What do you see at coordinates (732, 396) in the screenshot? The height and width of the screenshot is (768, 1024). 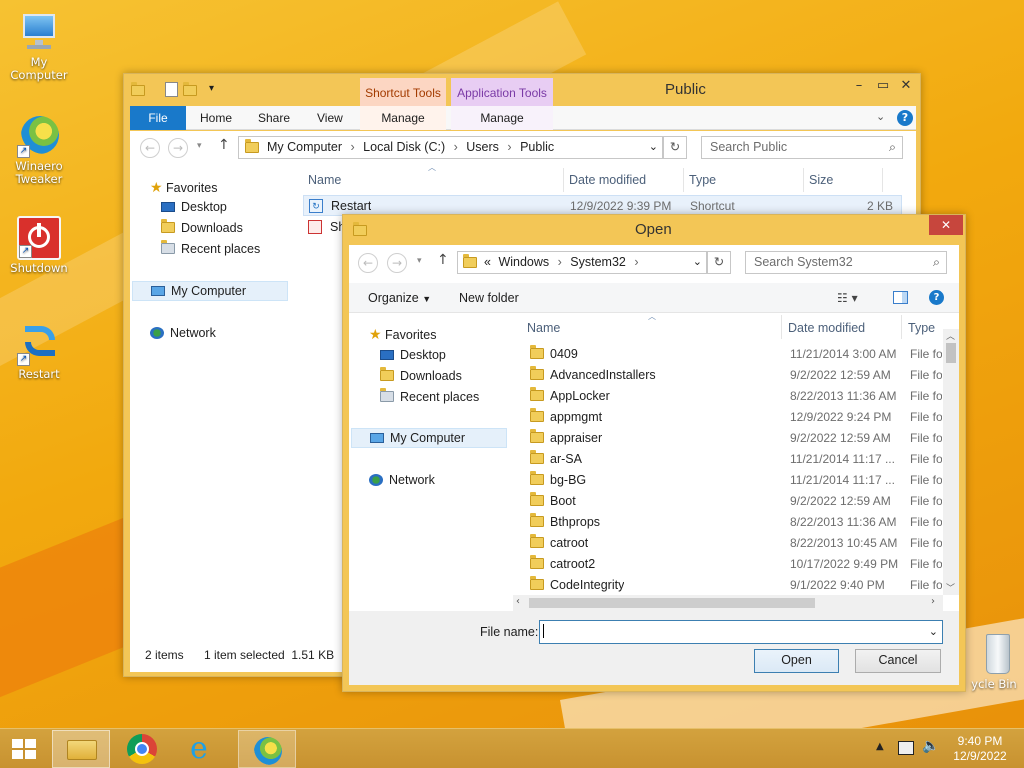 I see `folder-row: AppLocker 8/22/2013 11:36 AM File fol` at bounding box center [732, 396].